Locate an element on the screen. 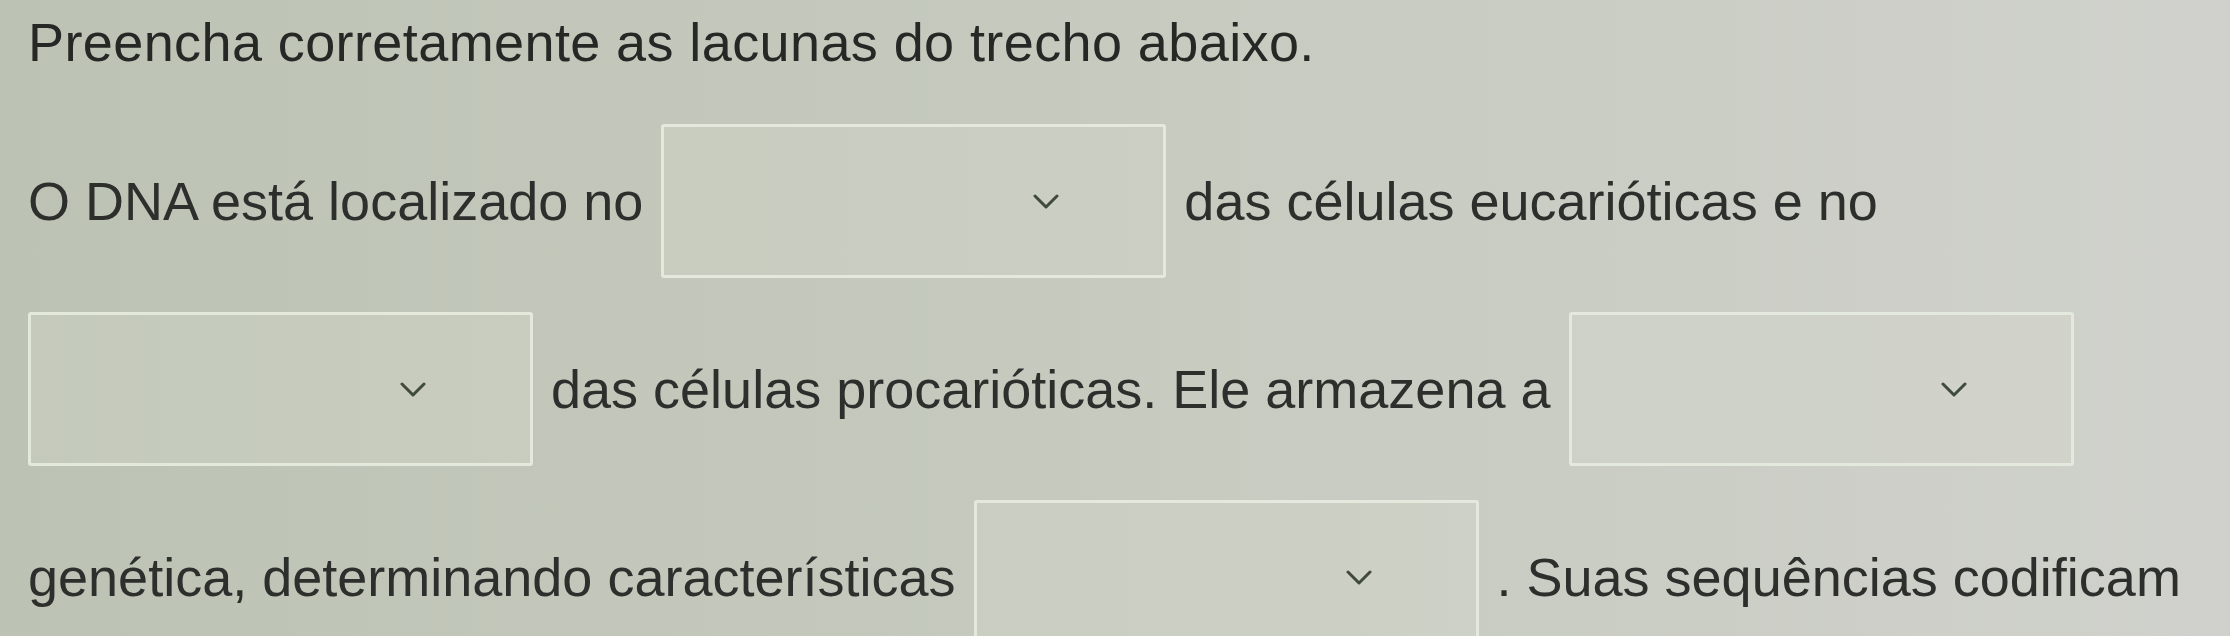 The height and width of the screenshot is (636, 2230). passage-text: das células eucarióticas e no is located at coordinates (1531, 201).